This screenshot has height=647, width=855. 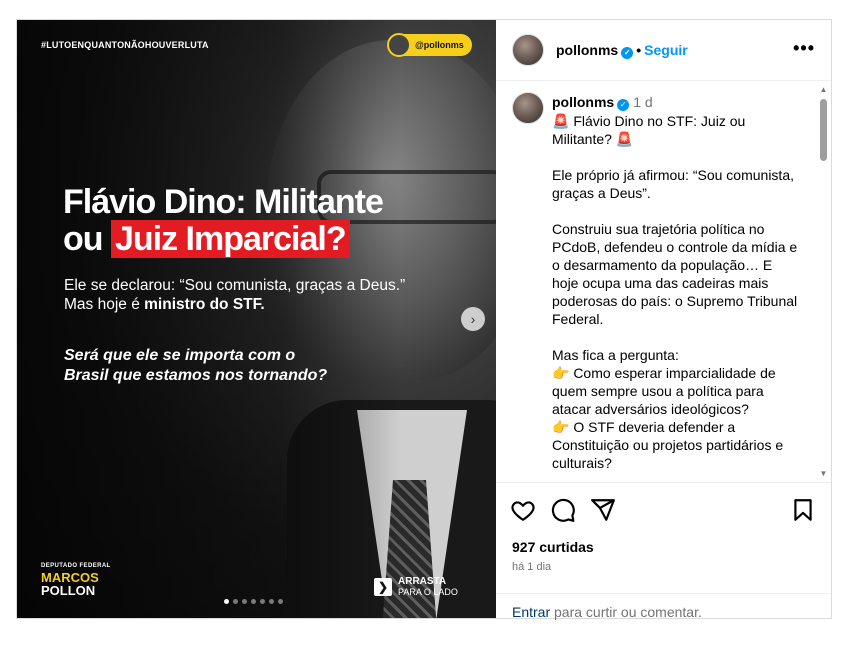 What do you see at coordinates (603, 510) in the screenshot?
I see `share-icon` at bounding box center [603, 510].